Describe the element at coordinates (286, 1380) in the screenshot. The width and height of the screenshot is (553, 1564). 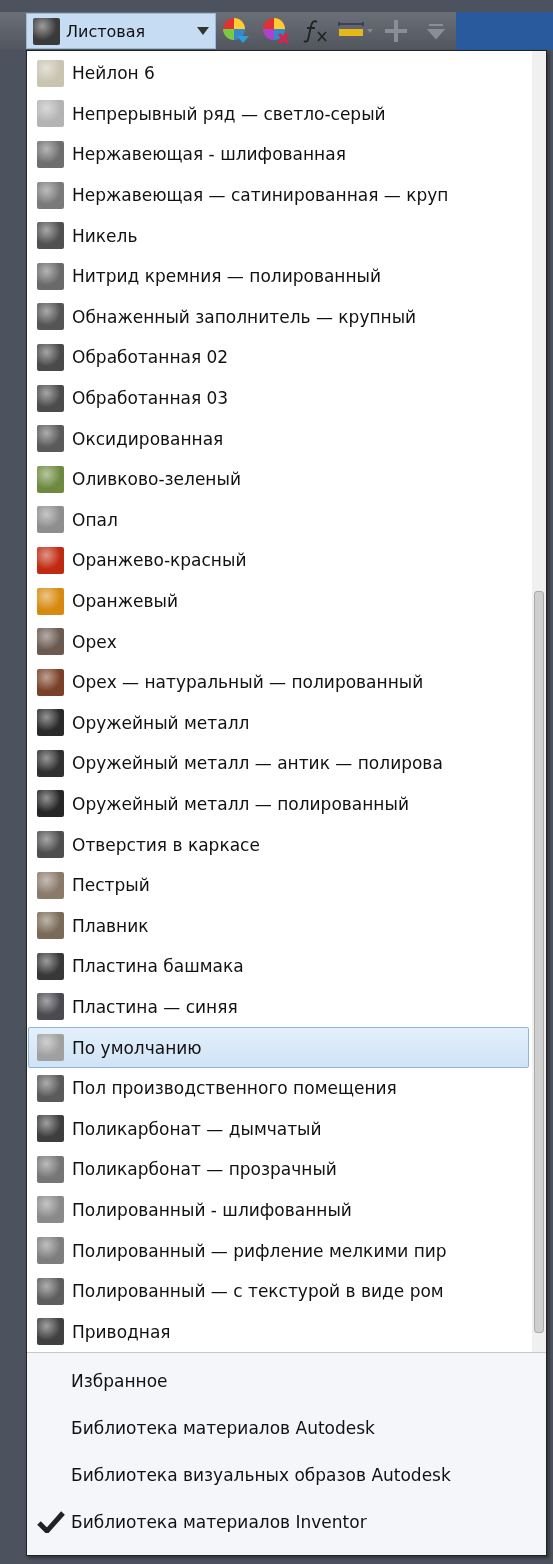
I see `library-menu-item: Избранное` at that location.